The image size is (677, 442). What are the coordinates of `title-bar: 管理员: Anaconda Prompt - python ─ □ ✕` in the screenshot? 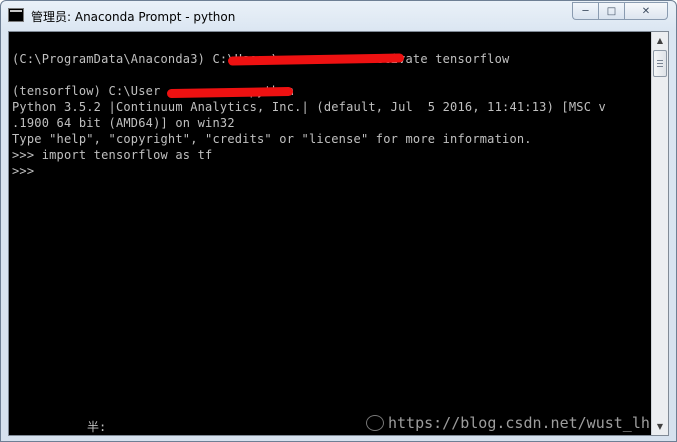 It's located at (338, 16).